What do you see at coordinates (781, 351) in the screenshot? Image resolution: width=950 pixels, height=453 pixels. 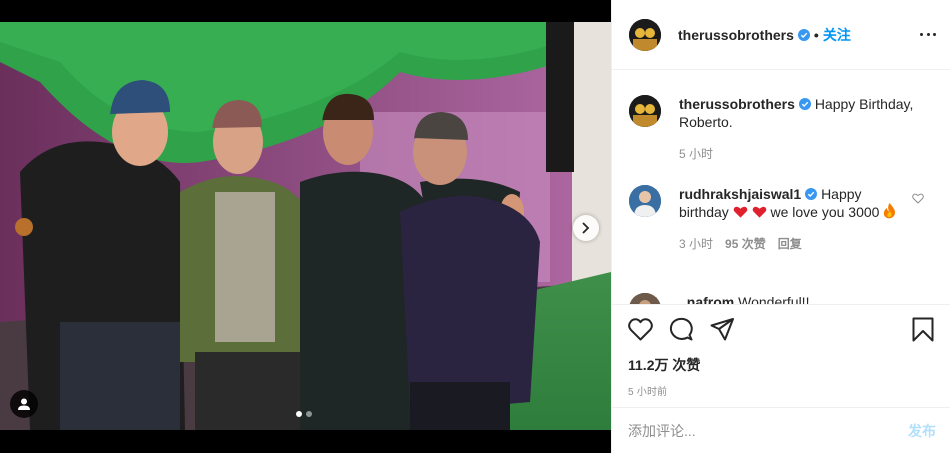 I see `post-actions: 11.2万 次赞 5 小时前` at bounding box center [781, 351].